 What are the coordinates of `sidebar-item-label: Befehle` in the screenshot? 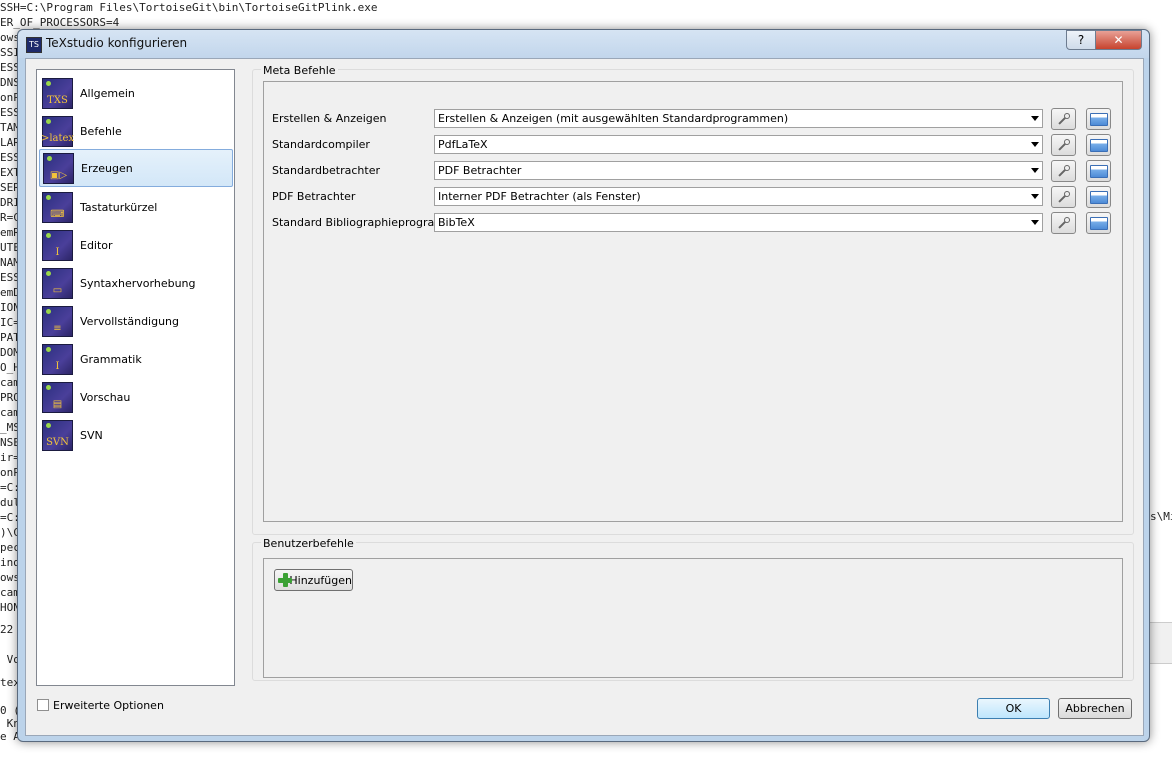 It's located at (101, 131).